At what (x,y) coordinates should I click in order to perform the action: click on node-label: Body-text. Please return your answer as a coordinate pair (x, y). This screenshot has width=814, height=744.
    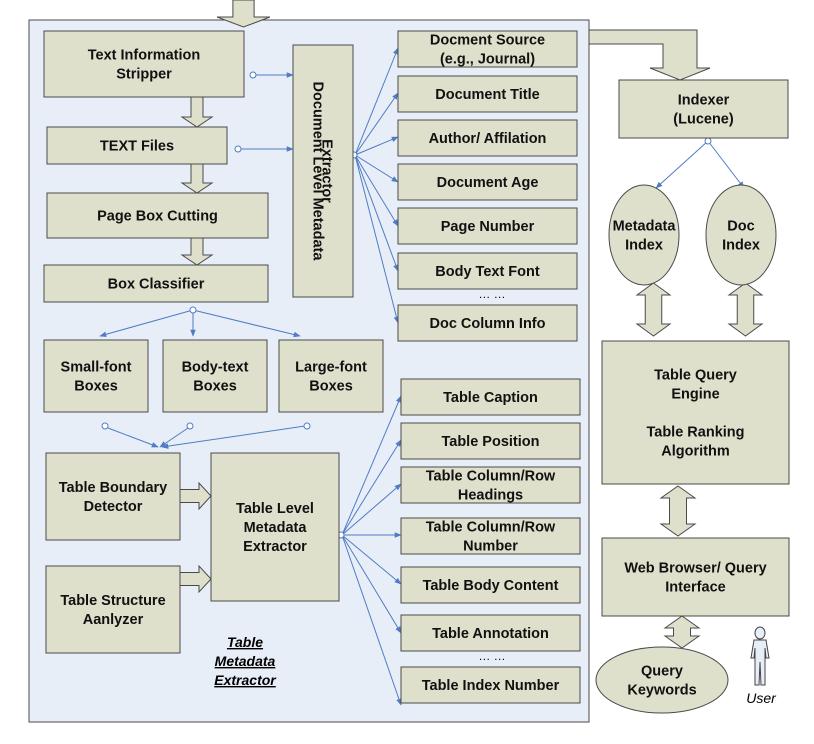
    Looking at the image, I should click on (215, 368).